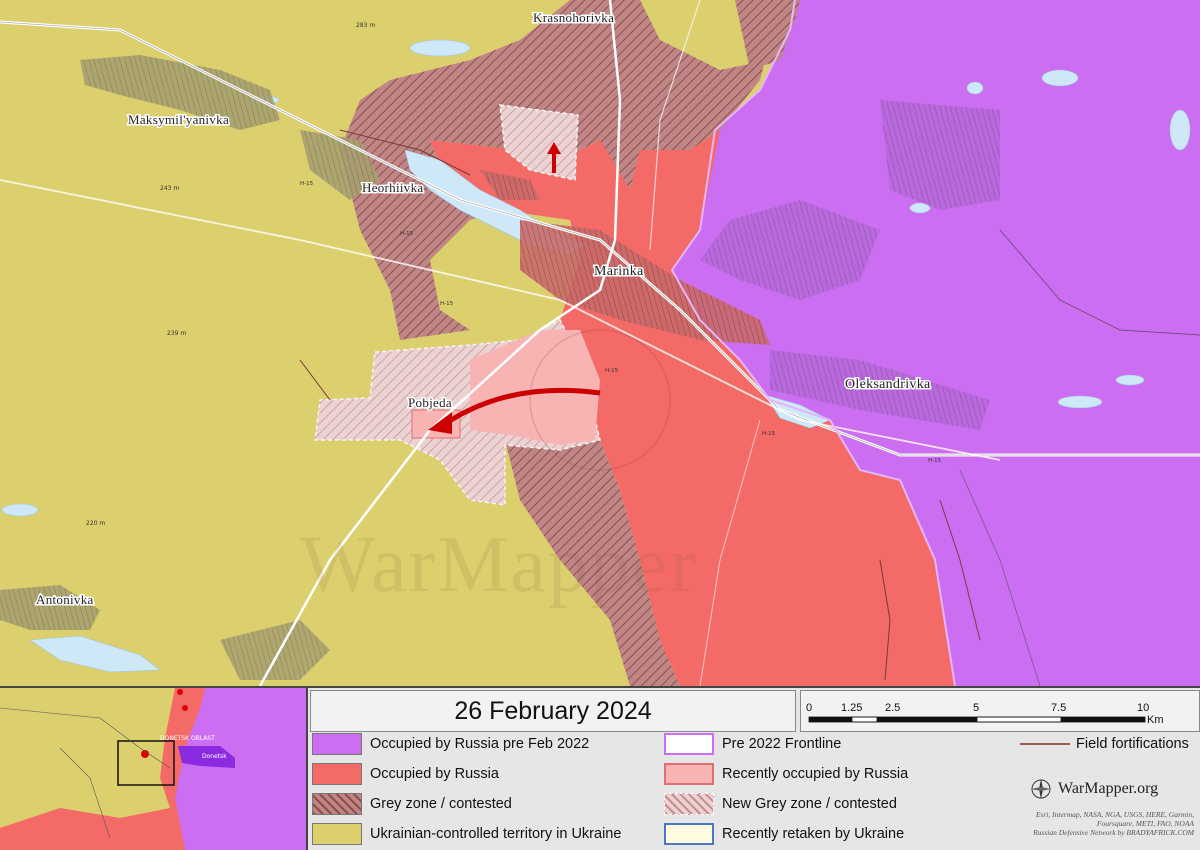  Describe the element at coordinates (1143, 708) in the screenshot. I see `scale-tick: 10` at that location.